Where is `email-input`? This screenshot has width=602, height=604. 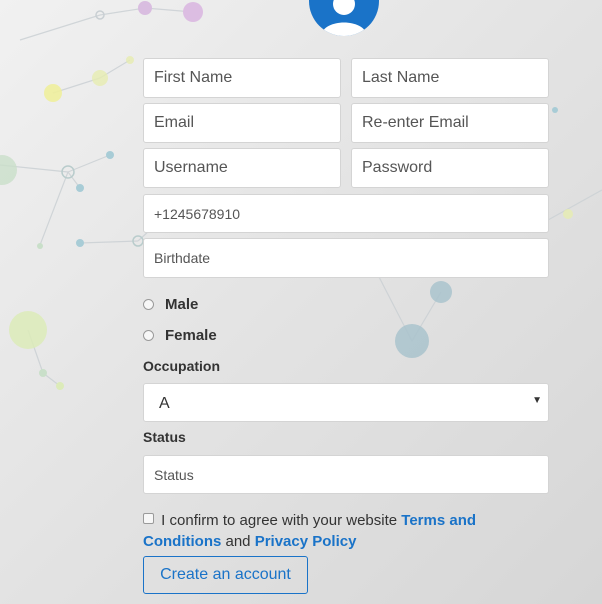
email-input is located at coordinates (242, 123).